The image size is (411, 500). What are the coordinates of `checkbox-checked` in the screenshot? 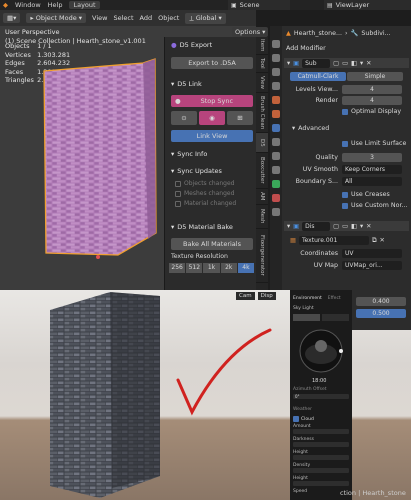 It's located at (345, 205).